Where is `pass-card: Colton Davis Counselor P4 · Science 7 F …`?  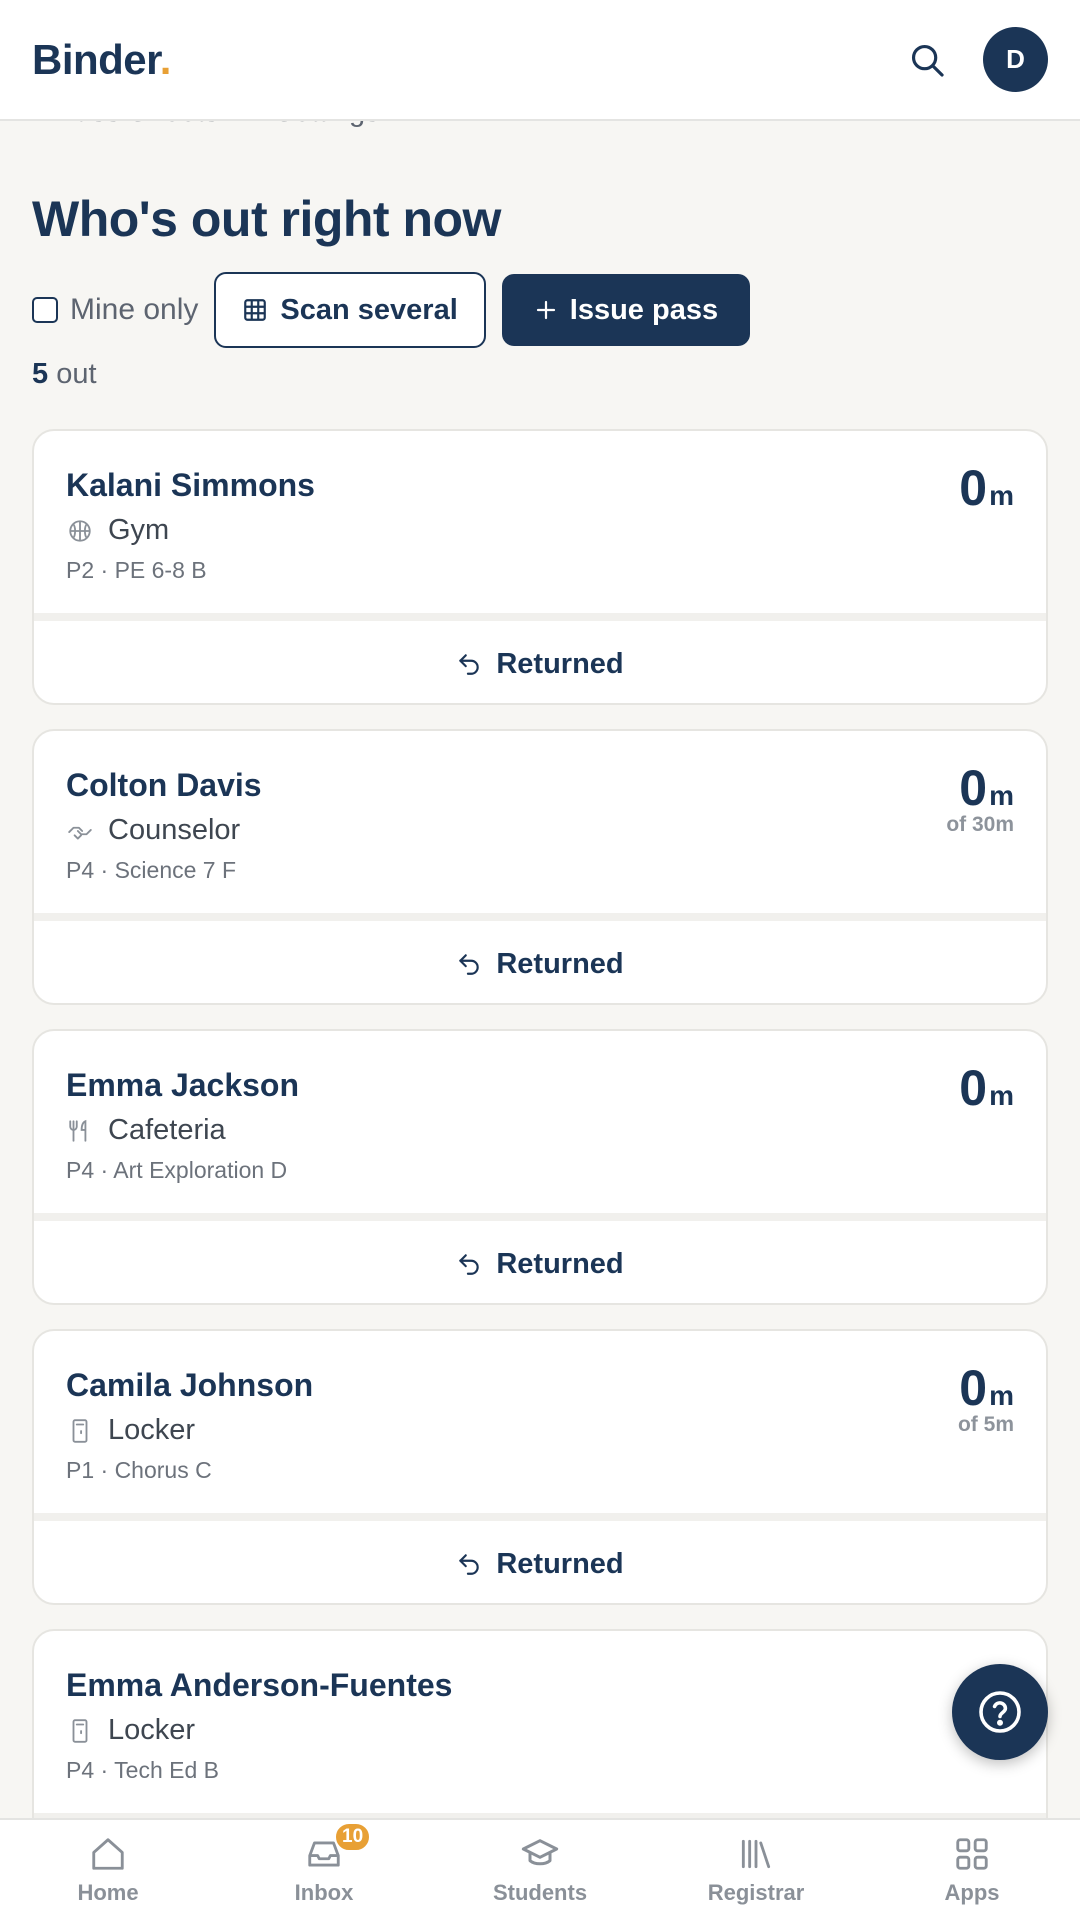
pass-card: Colton Davis Counselor P4 · Science 7 F … is located at coordinates (540, 867).